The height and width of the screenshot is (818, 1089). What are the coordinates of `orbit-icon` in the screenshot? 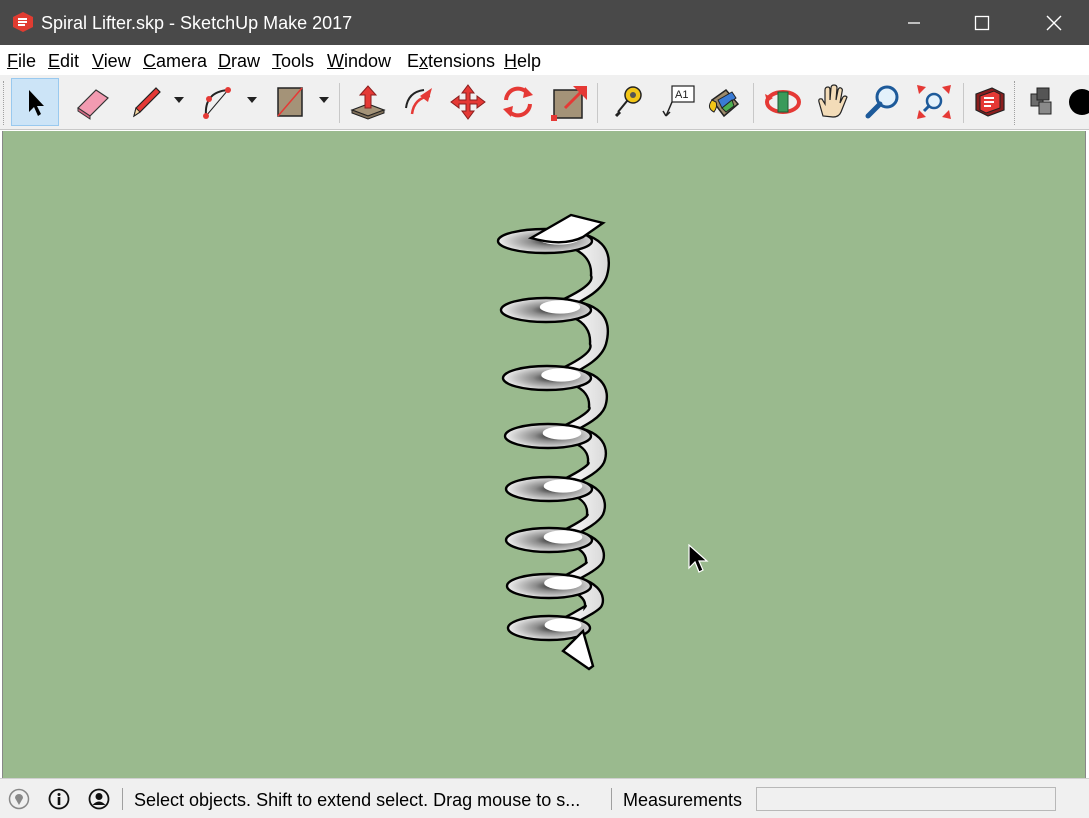 It's located at (783, 102).